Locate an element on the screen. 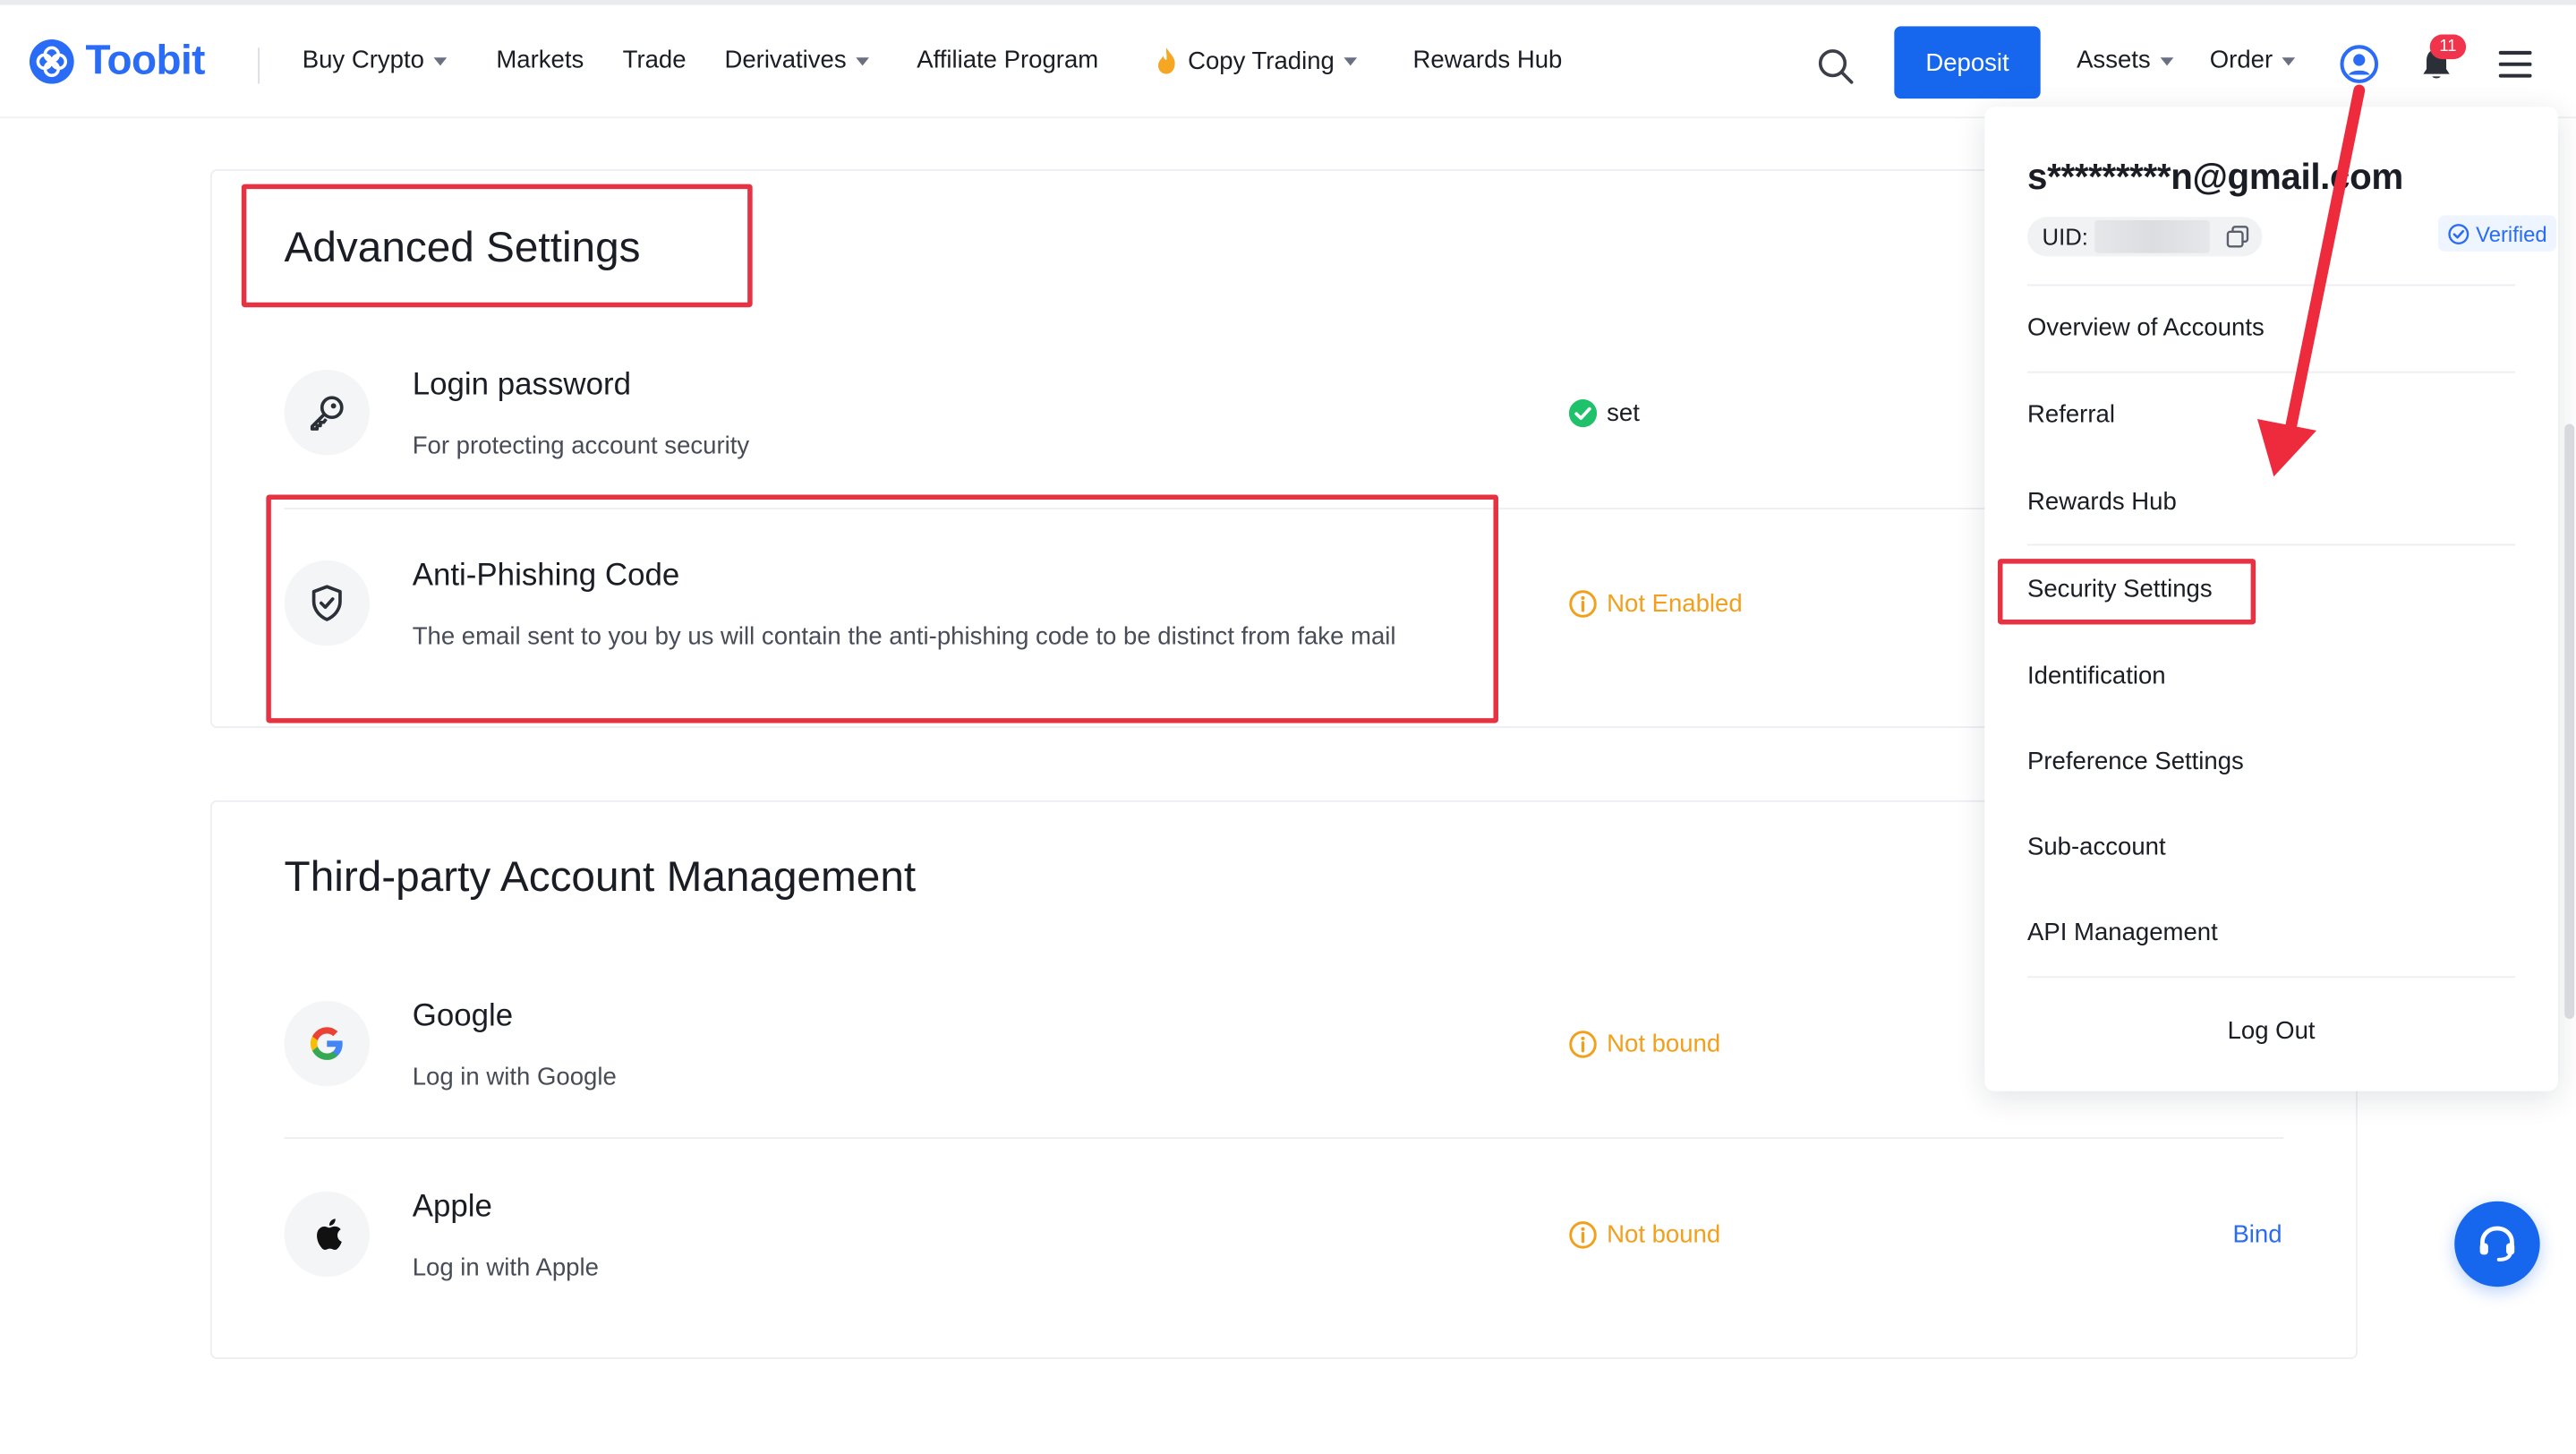 The width and height of the screenshot is (2576, 1454). login-password-status: set is located at coordinates (1604, 413).